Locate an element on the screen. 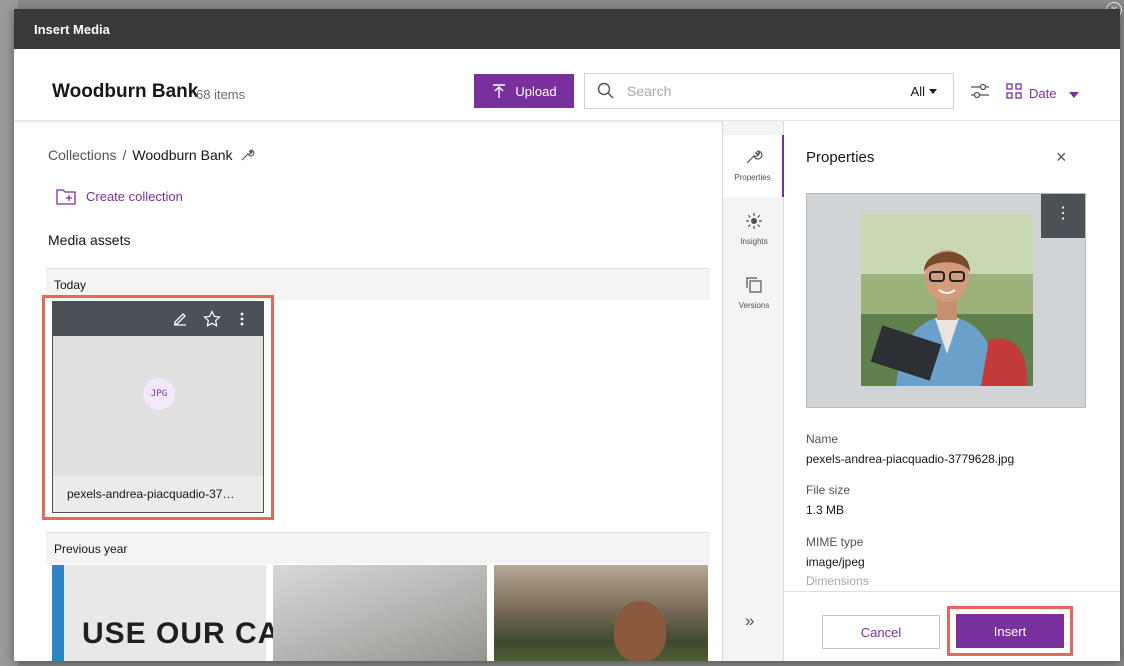 The height and width of the screenshot is (666, 1124). search-scope-select: All is located at coordinates (918, 91).